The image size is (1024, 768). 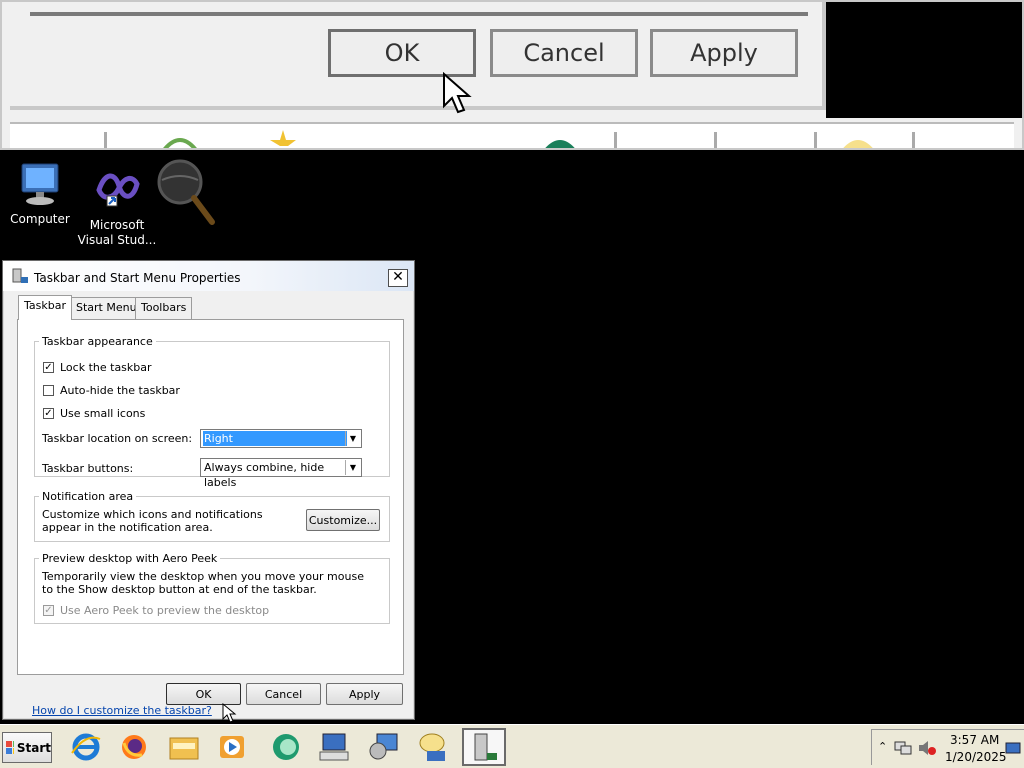 I want to click on dialog-title: Taskbar and Start Menu Properties, so click(x=137, y=278).